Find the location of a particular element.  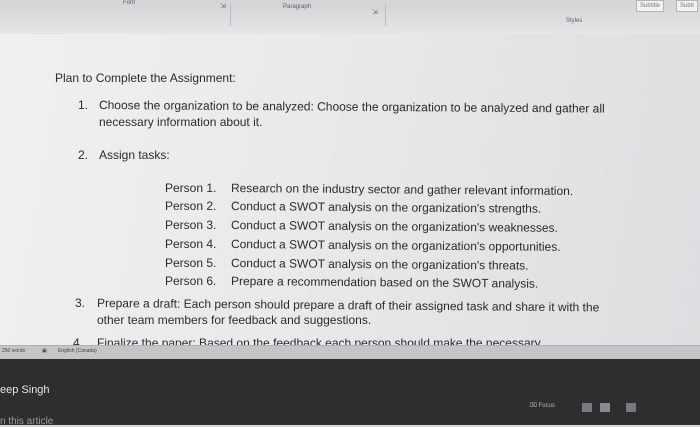

list-number: 4. is located at coordinates (78, 340).